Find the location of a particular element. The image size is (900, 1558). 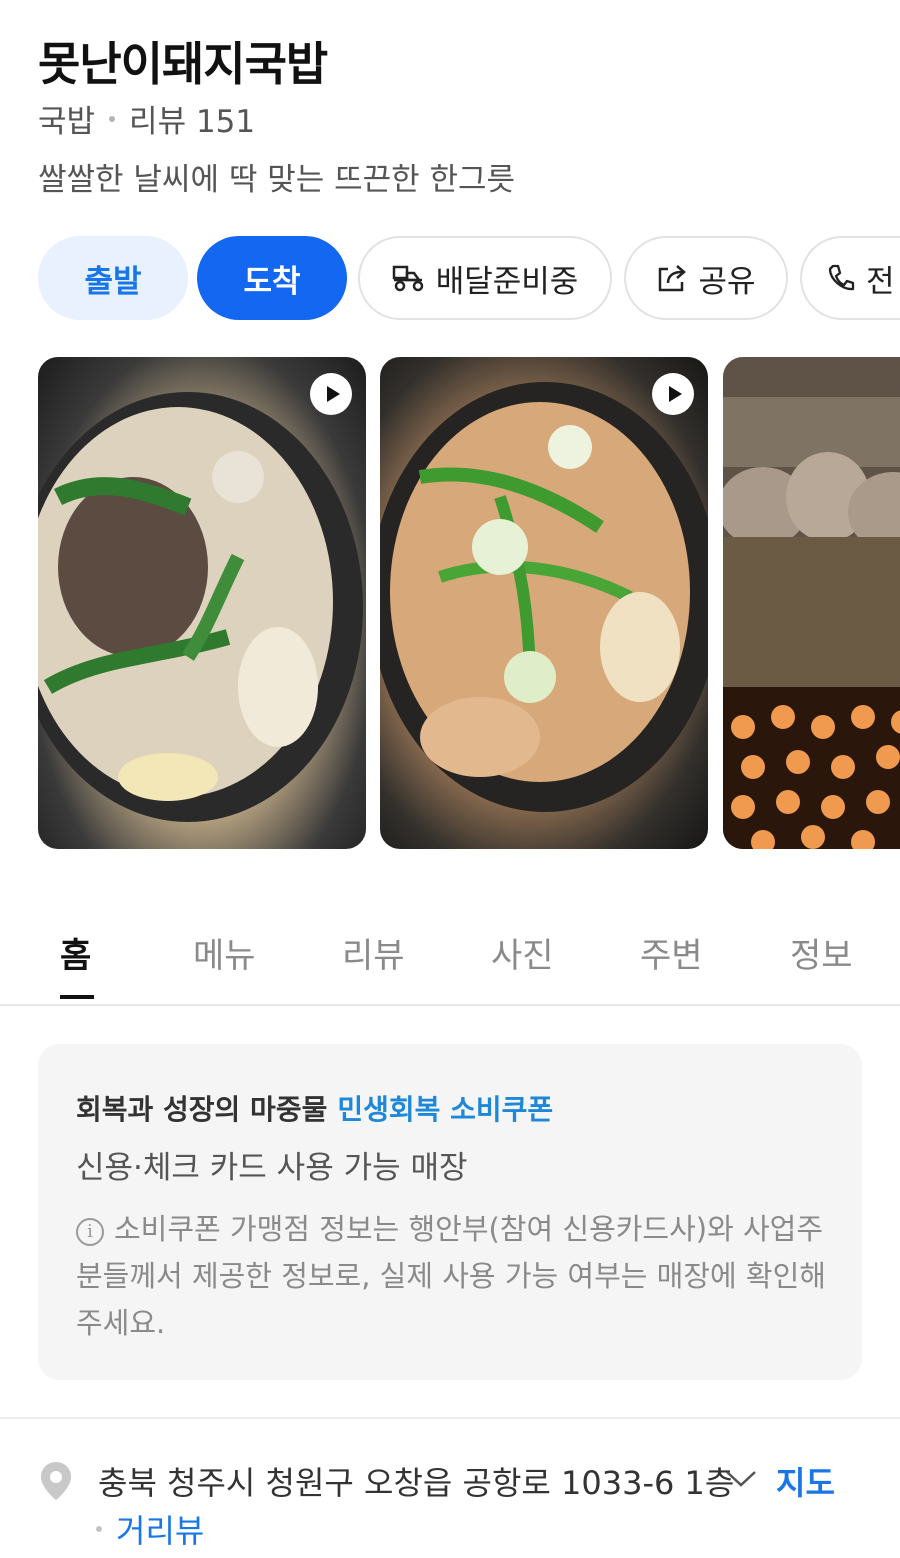

arrive-button: 도착 is located at coordinates (272, 278).